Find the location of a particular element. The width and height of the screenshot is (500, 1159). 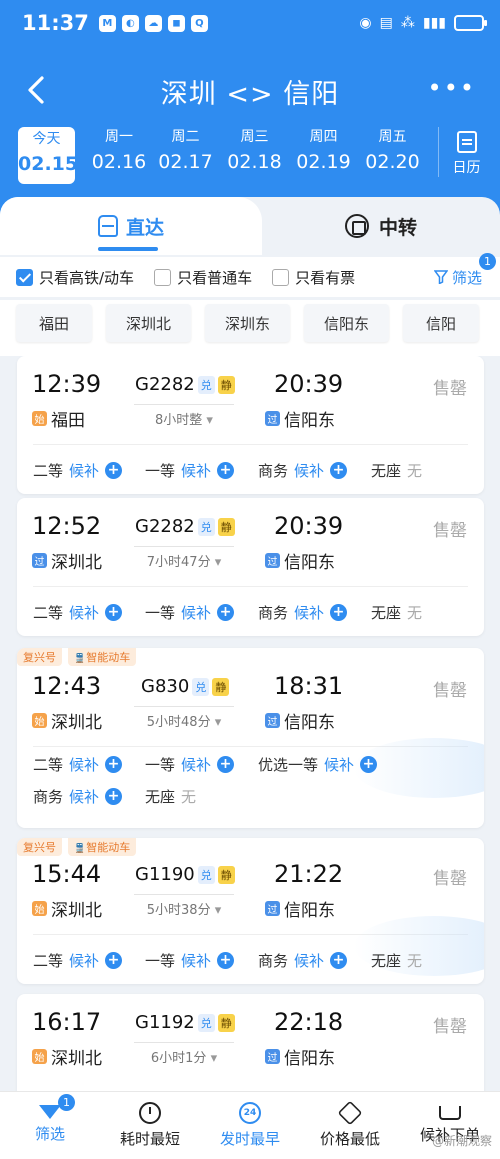

station-chip: 信阳东 is located at coordinates (347, 323).